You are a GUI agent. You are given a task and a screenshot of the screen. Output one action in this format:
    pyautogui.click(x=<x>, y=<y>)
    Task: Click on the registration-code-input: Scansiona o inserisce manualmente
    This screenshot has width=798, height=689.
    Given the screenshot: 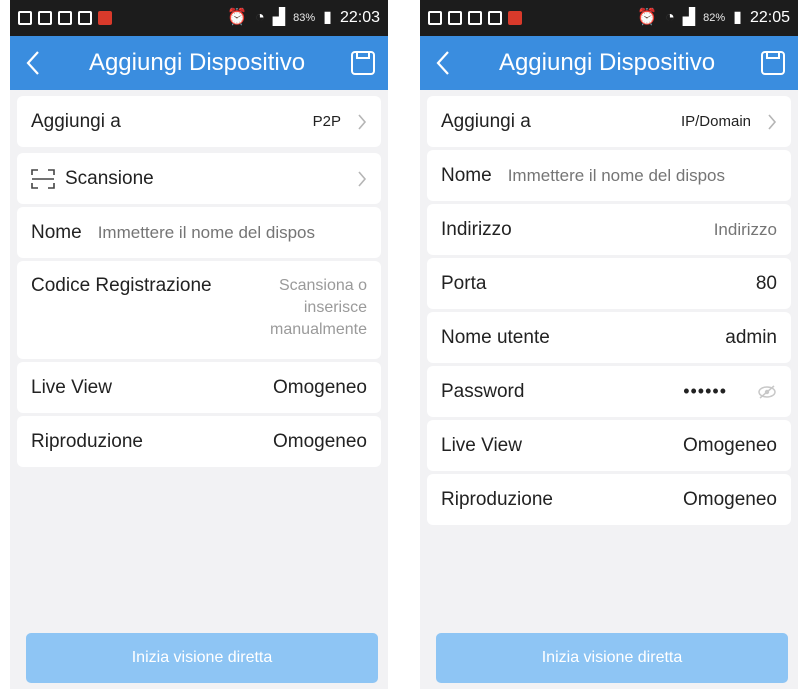 What is the action you would take?
    pyautogui.click(x=318, y=308)
    